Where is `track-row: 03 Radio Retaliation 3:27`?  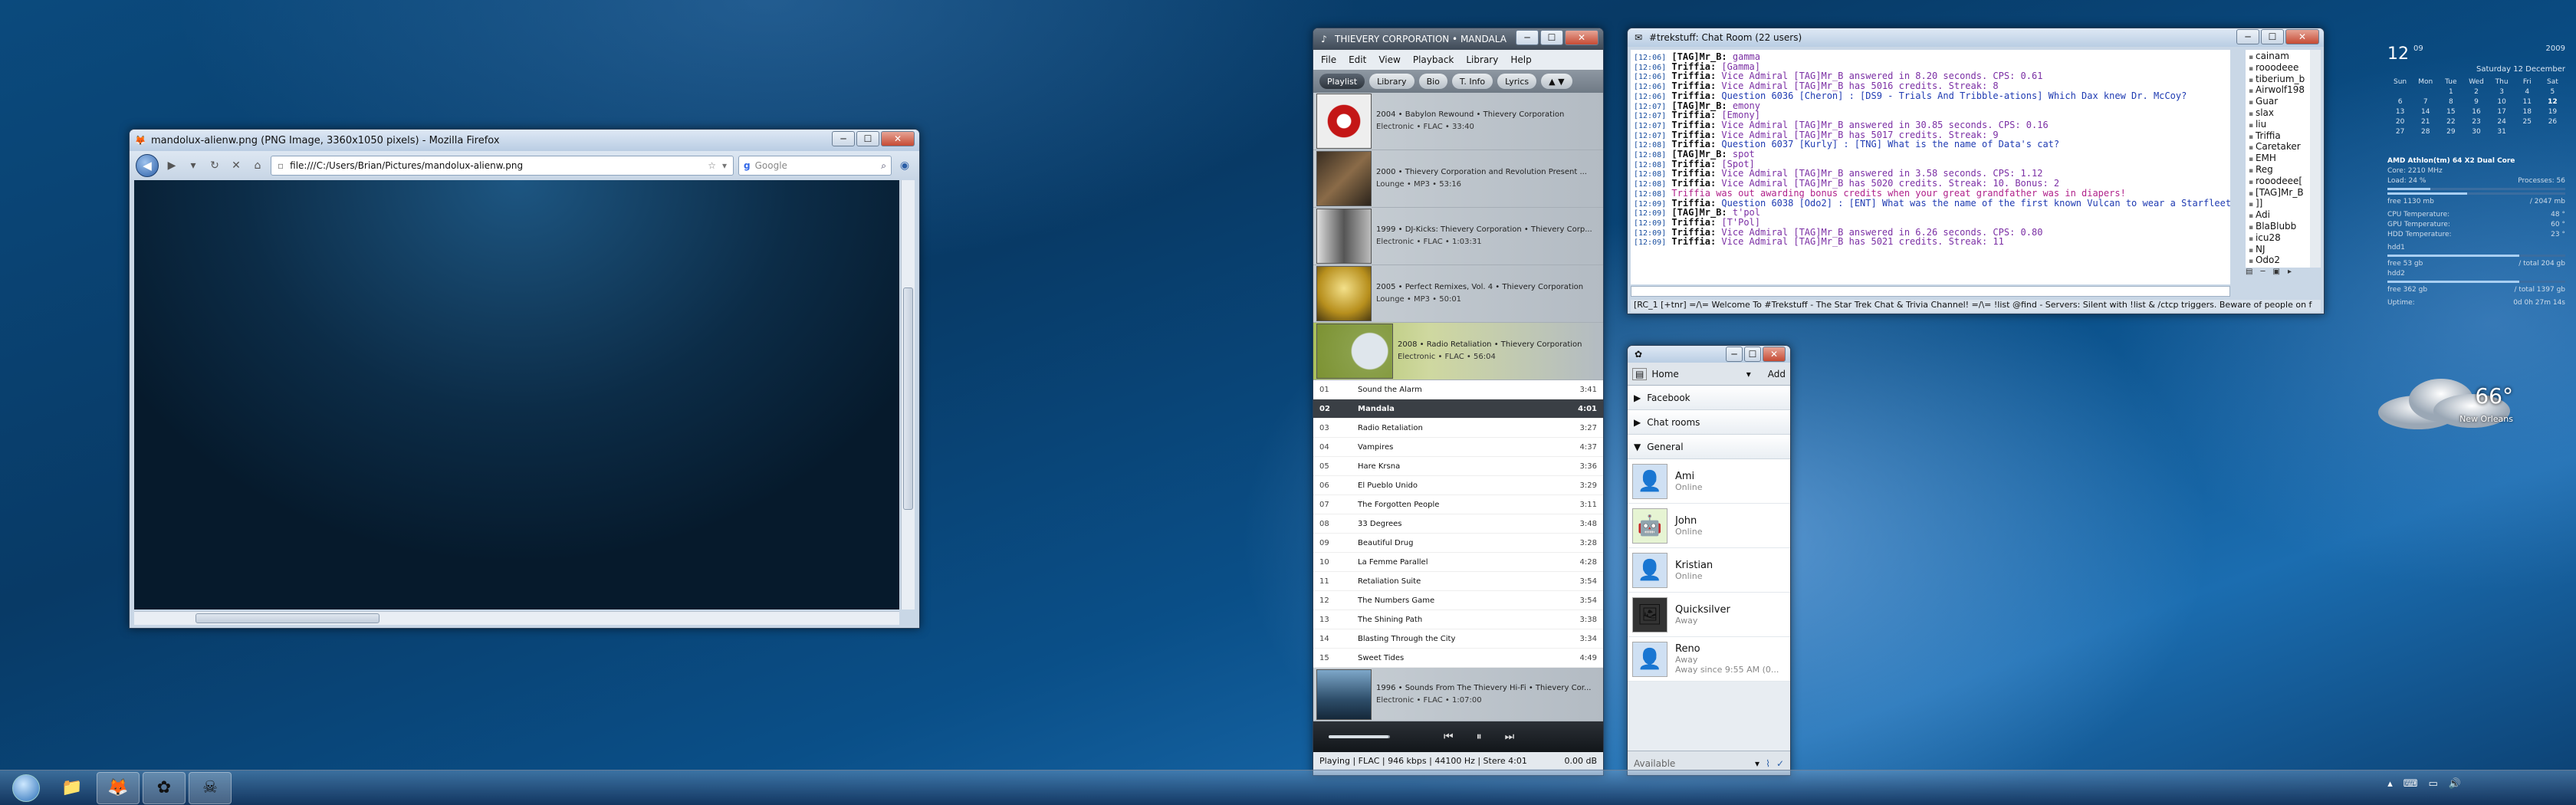
track-row: 03 Radio Retaliation 3:27 is located at coordinates (1458, 429).